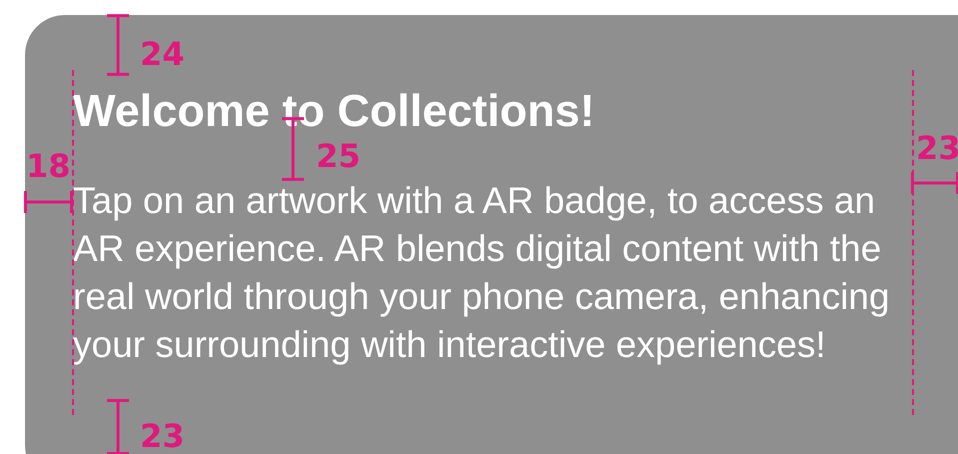 The image size is (958, 454). I want to click on dimension-label: 24, so click(162, 54).